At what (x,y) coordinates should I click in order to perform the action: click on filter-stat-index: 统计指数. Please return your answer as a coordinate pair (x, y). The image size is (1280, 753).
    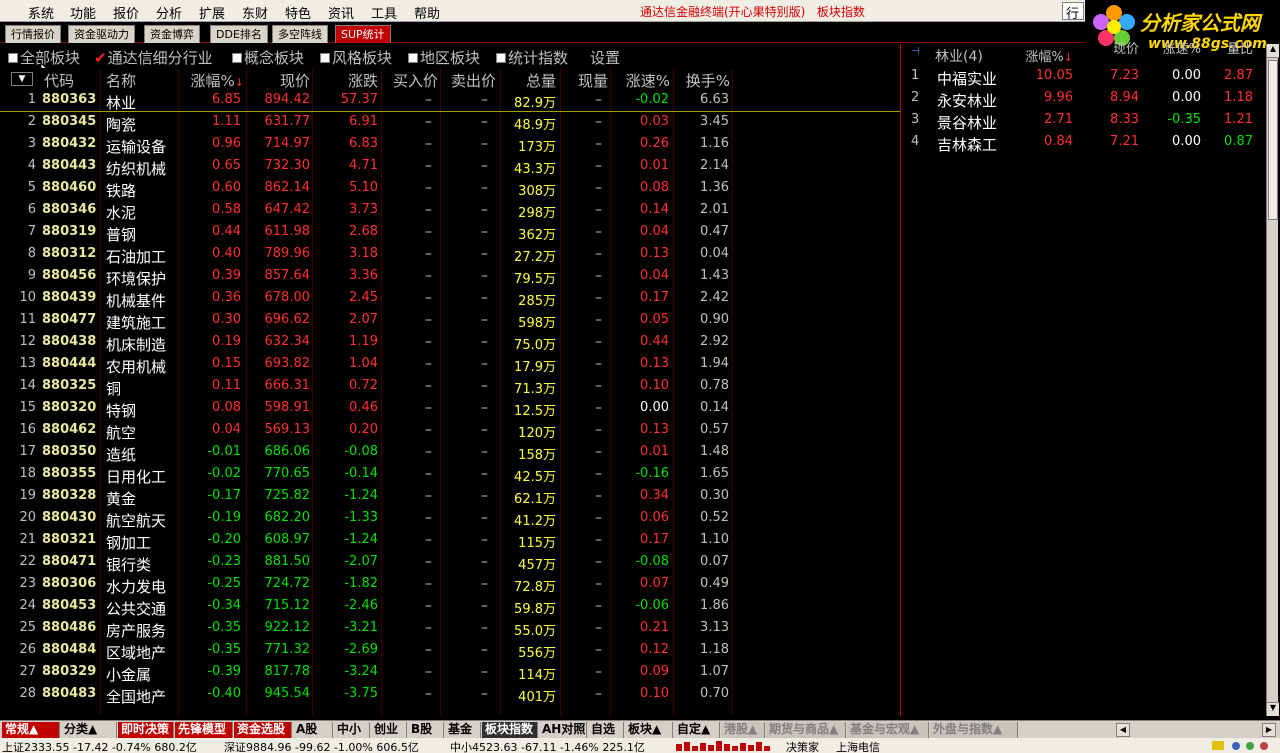
    Looking at the image, I should click on (532, 57).